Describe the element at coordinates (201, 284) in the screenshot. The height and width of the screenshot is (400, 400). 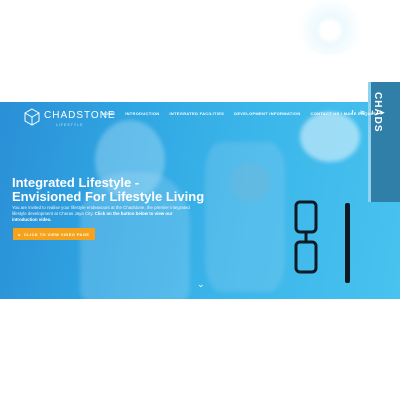
I see `chevron-down-icon: ⌄` at that location.